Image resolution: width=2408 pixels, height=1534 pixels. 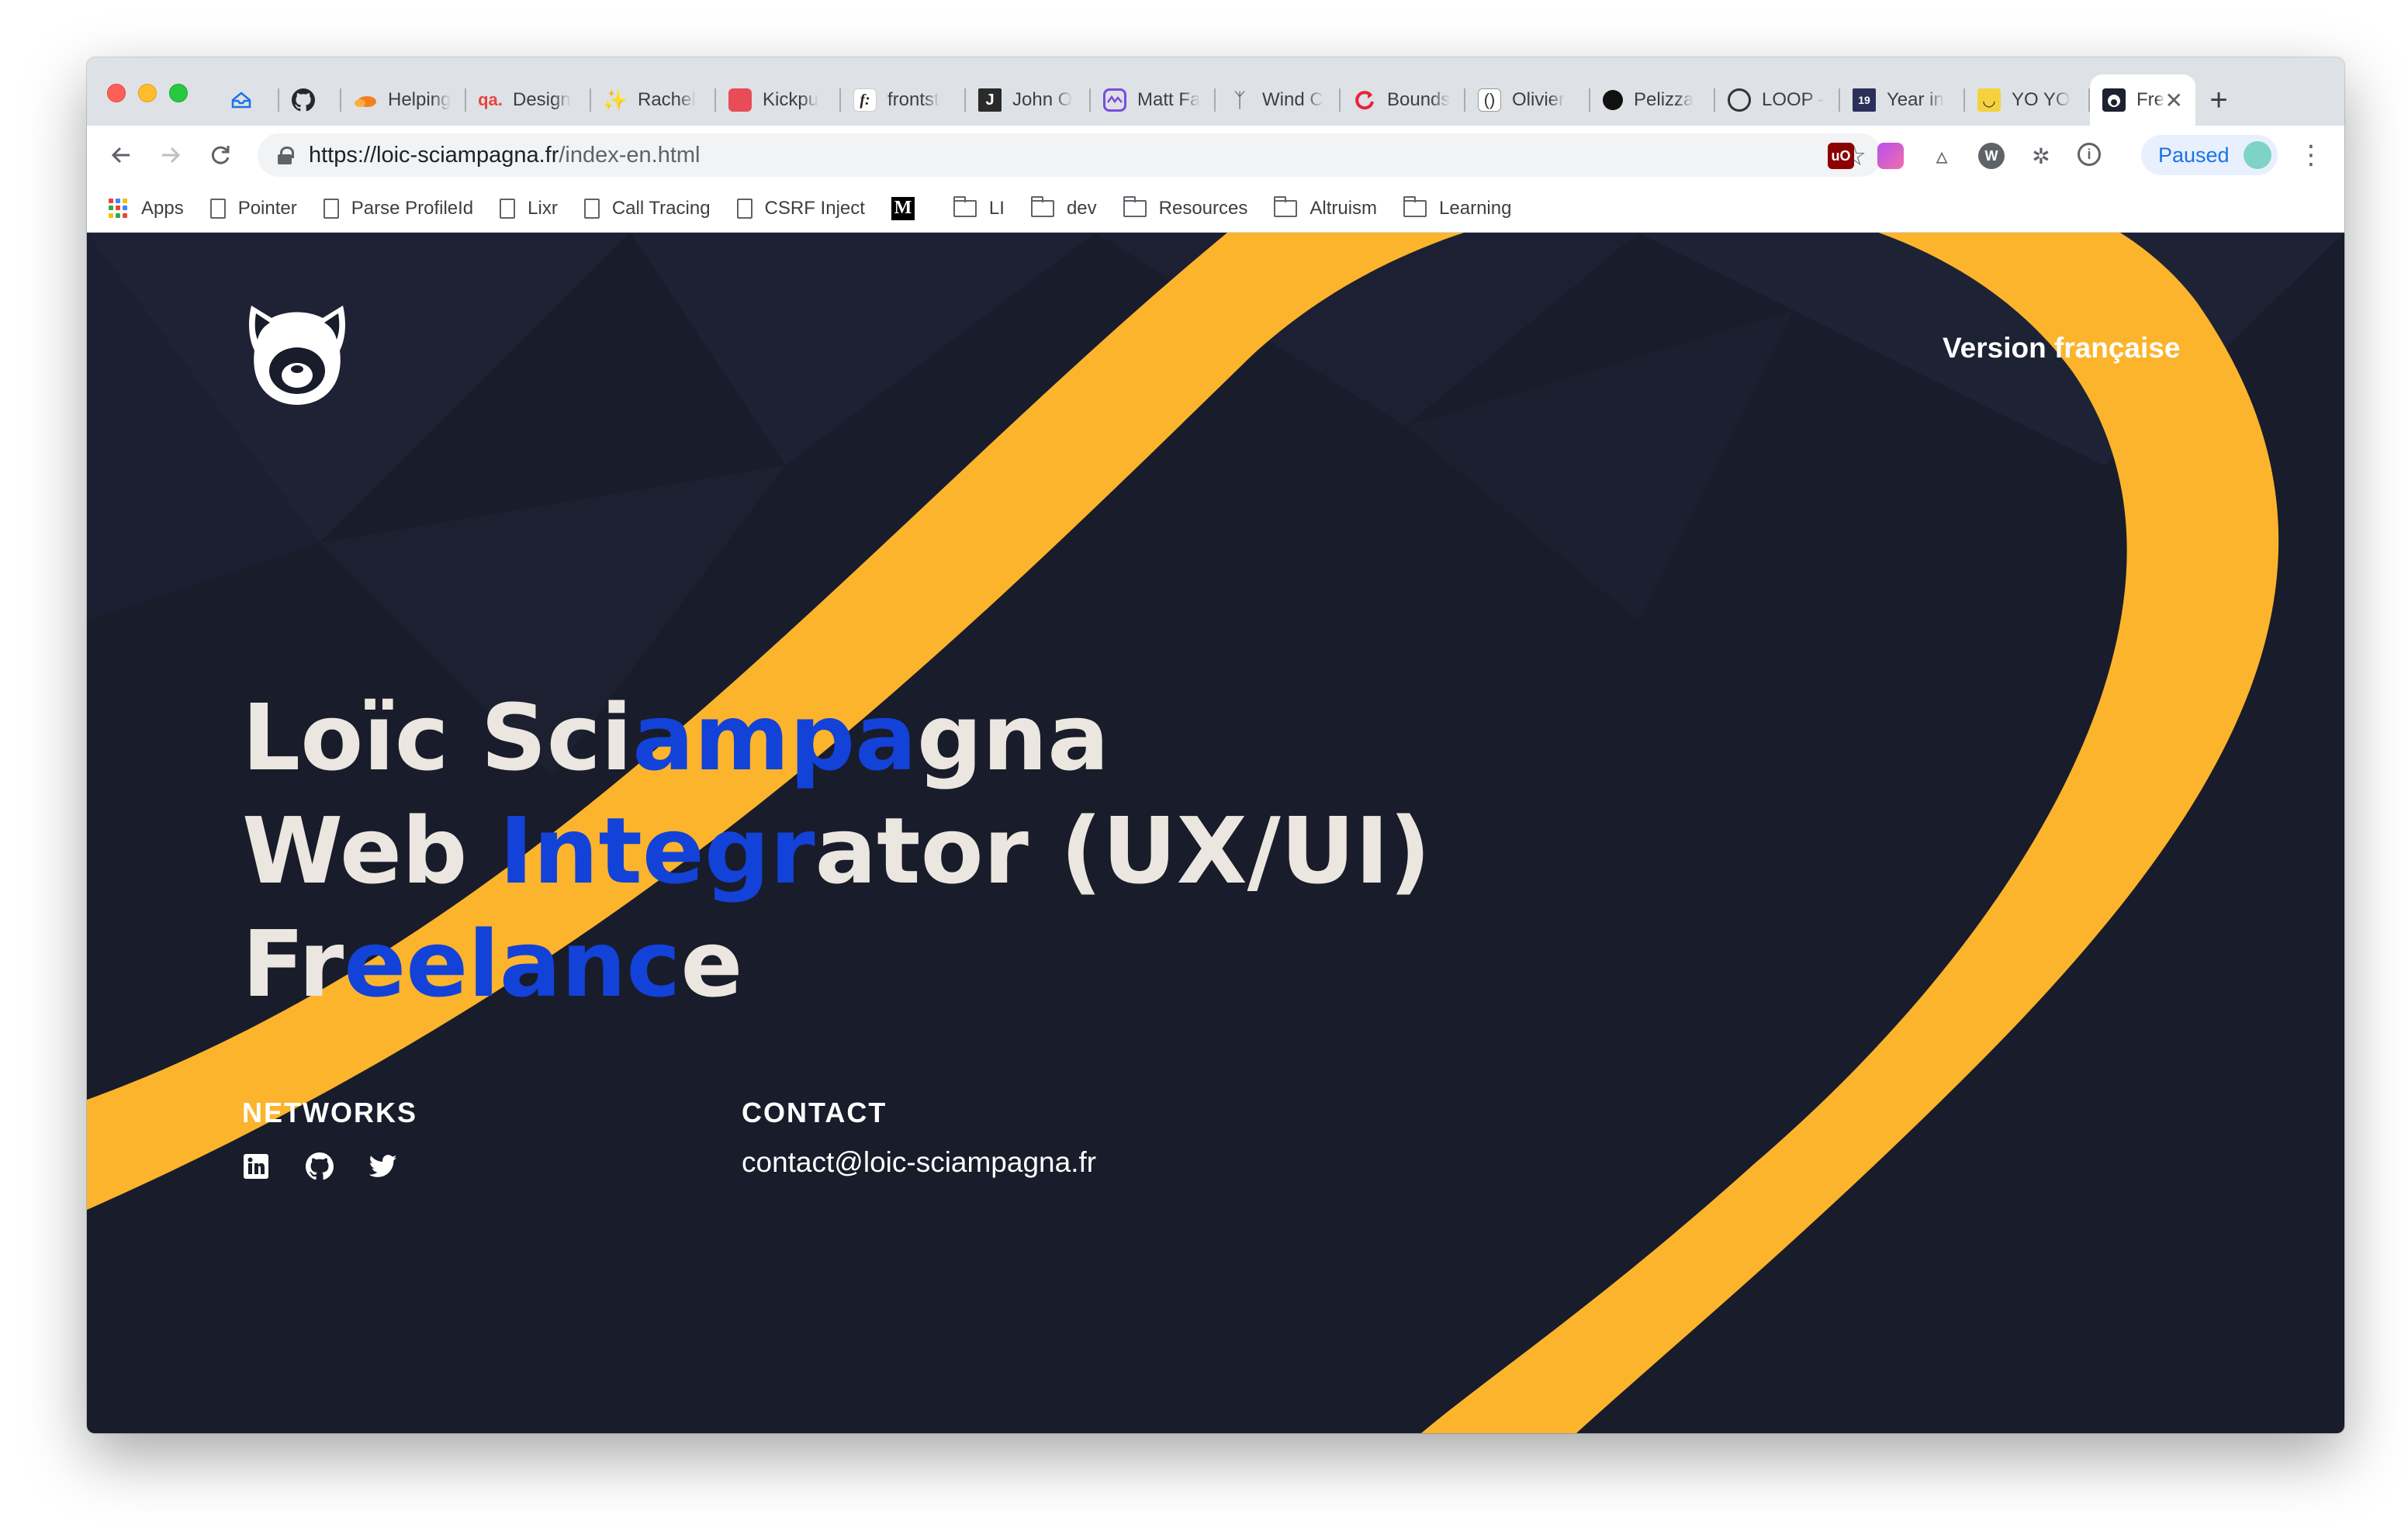 I want to click on w-extension-icon: W, so click(x=1992, y=156).